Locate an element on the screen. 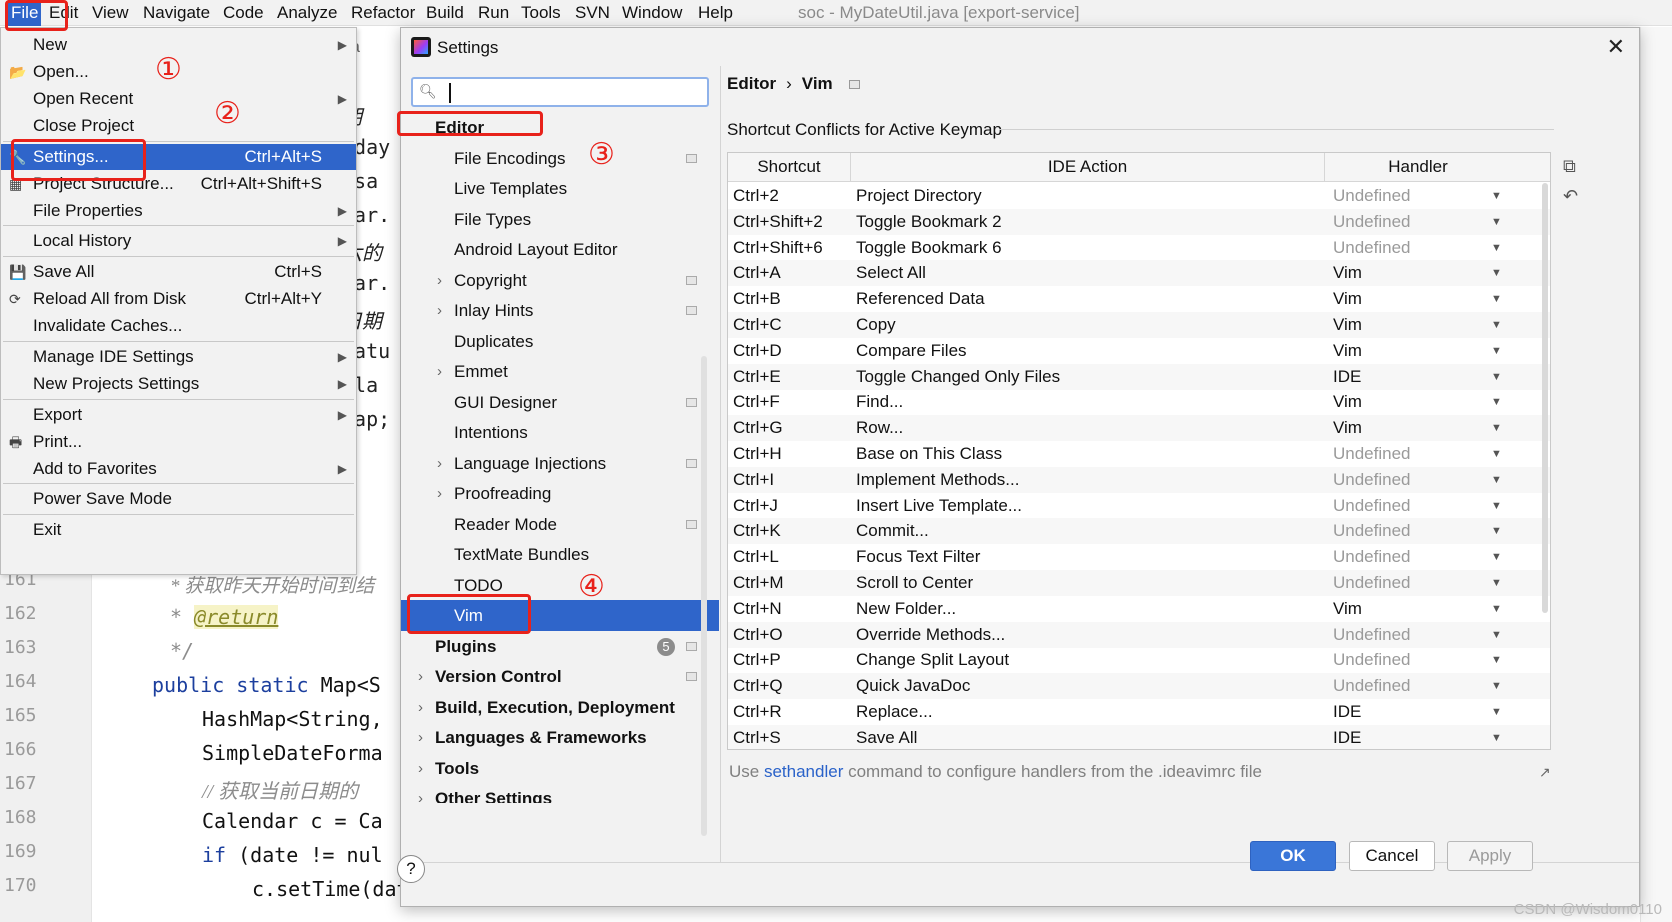 The height and width of the screenshot is (922, 1672). menu-item-open-recent: Open Recent ▶ is located at coordinates (178, 99).